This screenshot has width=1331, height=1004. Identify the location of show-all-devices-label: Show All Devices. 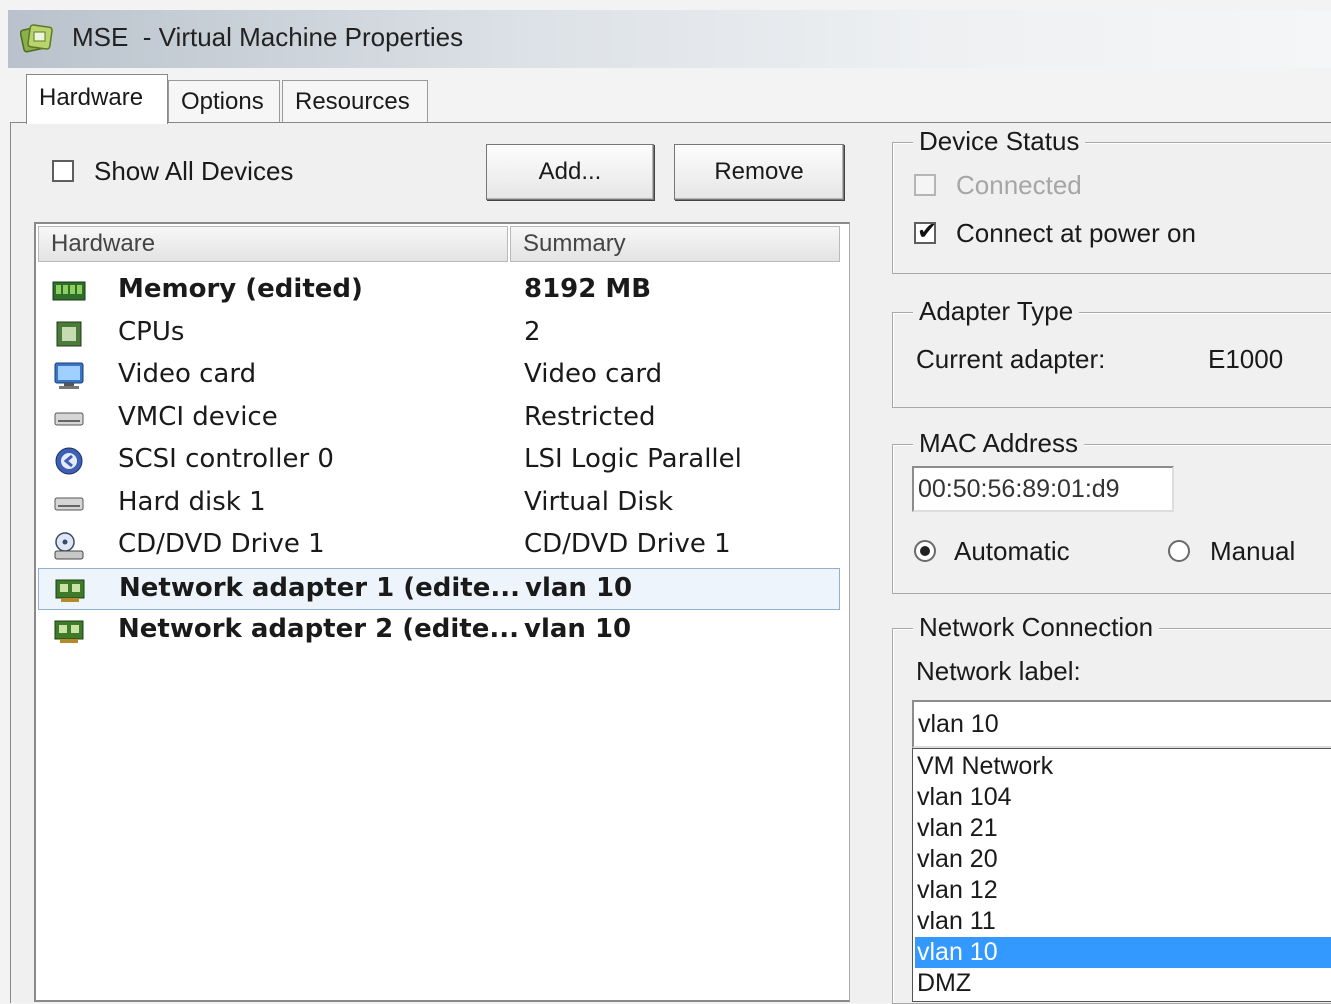
(194, 171).